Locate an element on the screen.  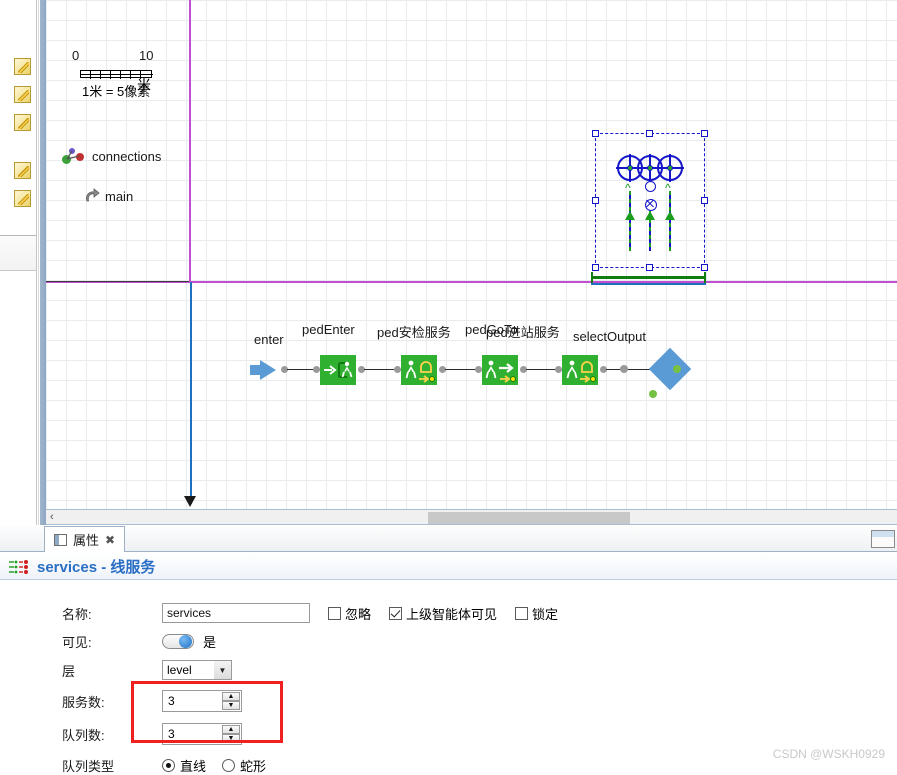
queue-arrow-icon is located at coordinates (670, 215).